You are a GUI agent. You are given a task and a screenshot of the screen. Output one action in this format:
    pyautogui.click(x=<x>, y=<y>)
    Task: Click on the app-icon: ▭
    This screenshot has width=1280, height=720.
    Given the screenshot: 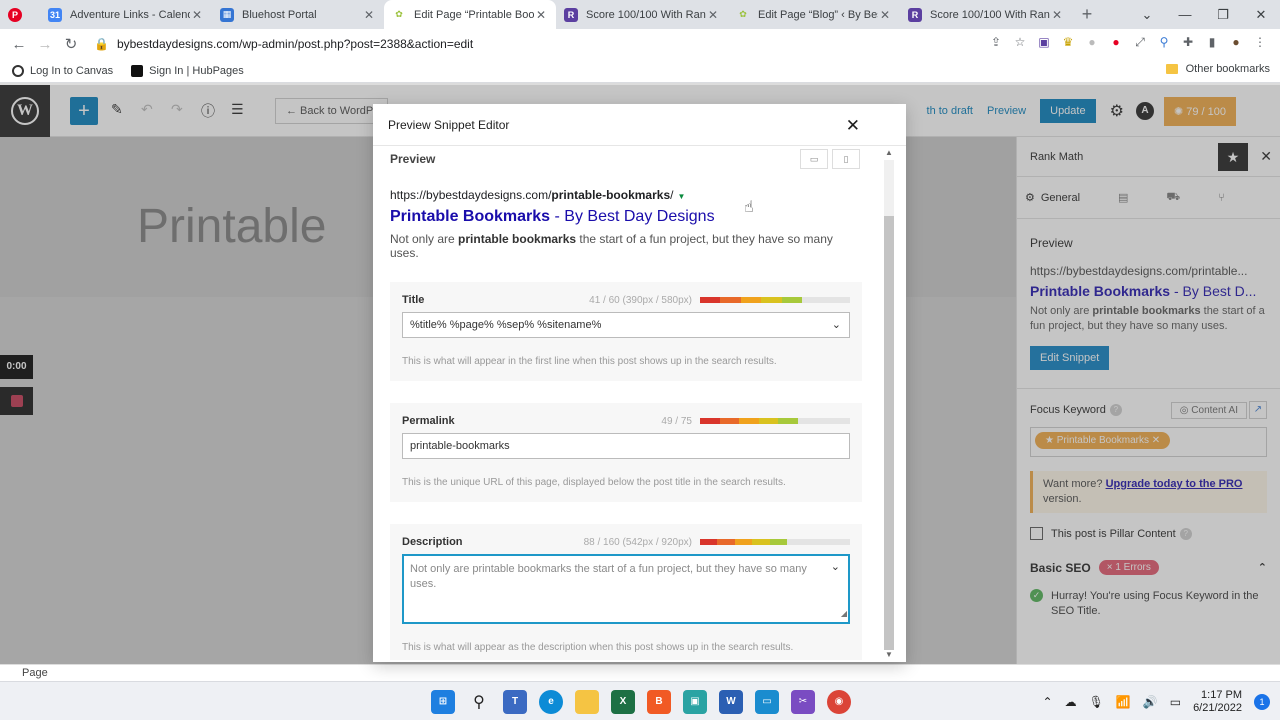 What is the action you would take?
    pyautogui.click(x=767, y=701)
    